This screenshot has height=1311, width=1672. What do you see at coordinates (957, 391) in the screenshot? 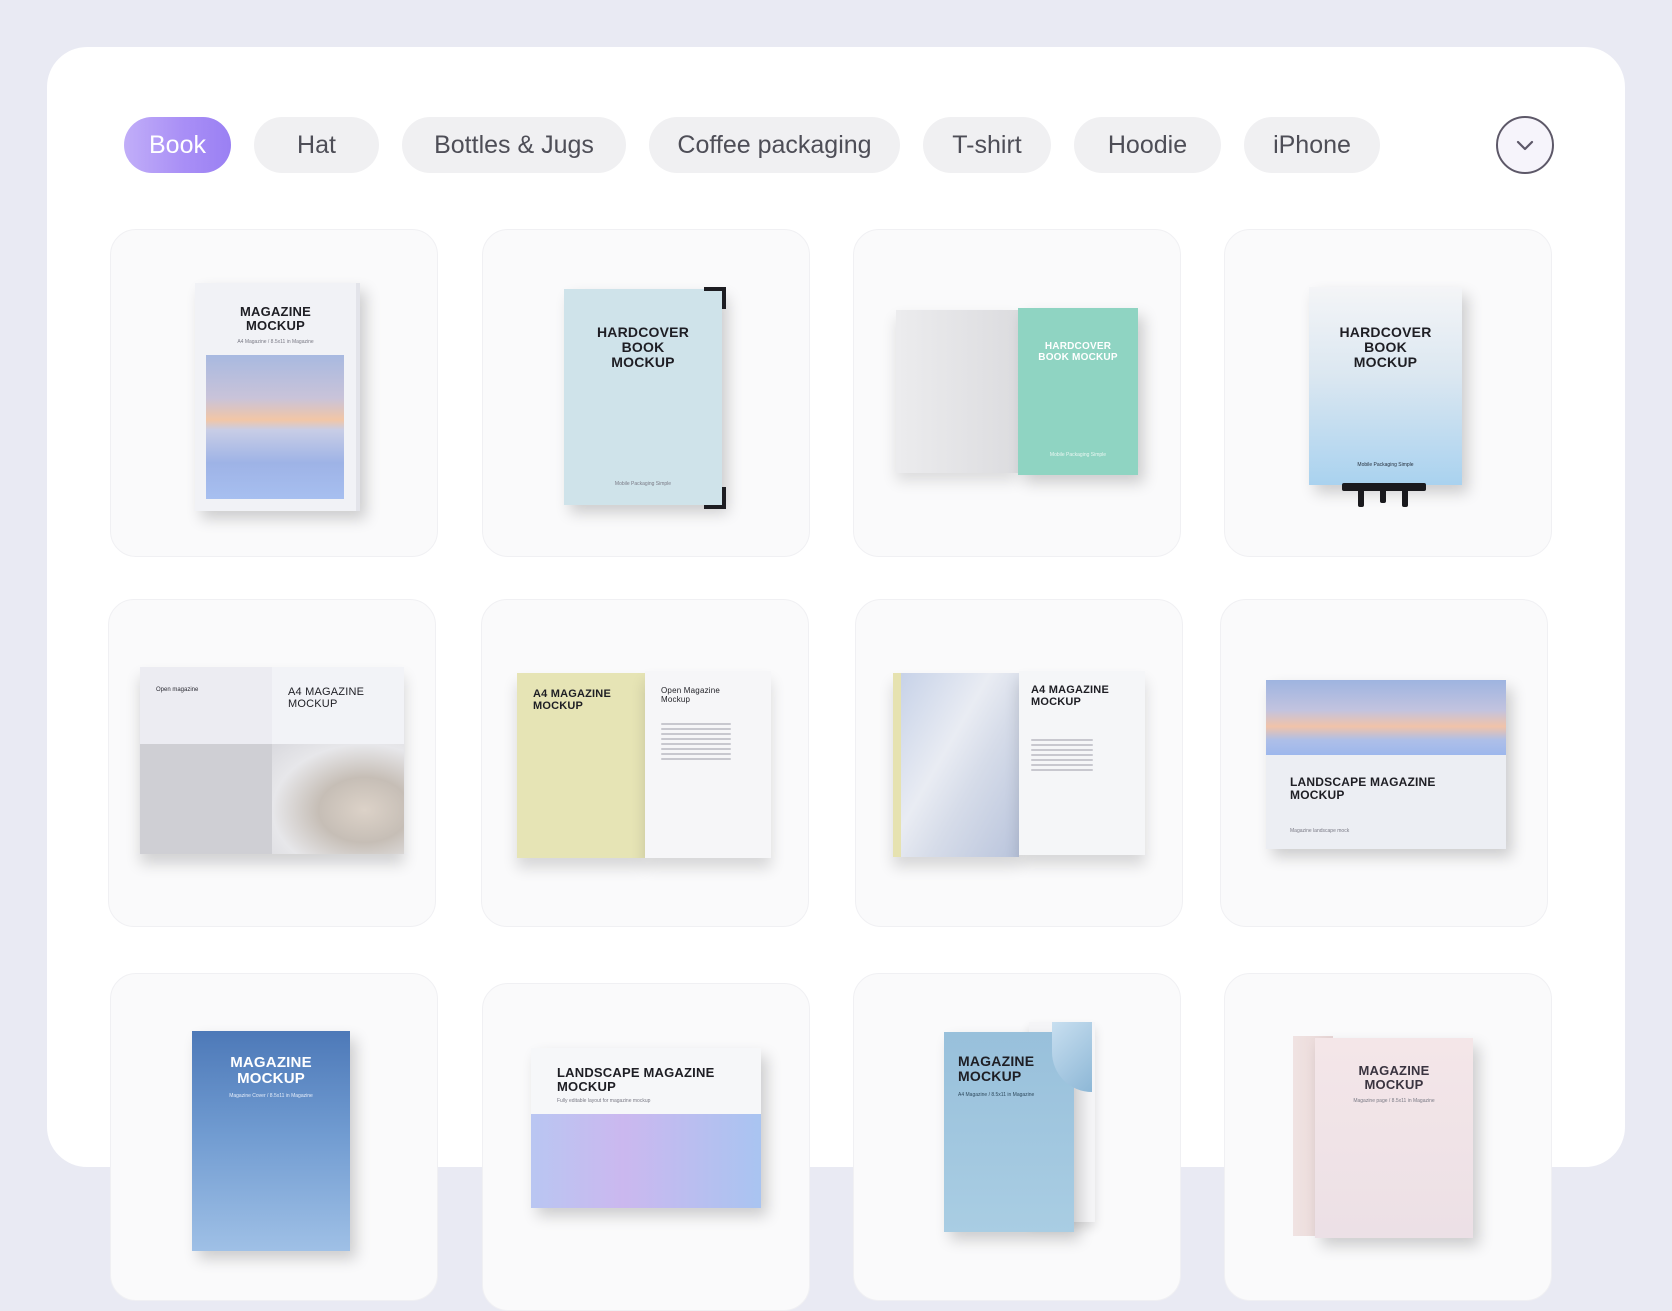
I see `book-left-page` at bounding box center [957, 391].